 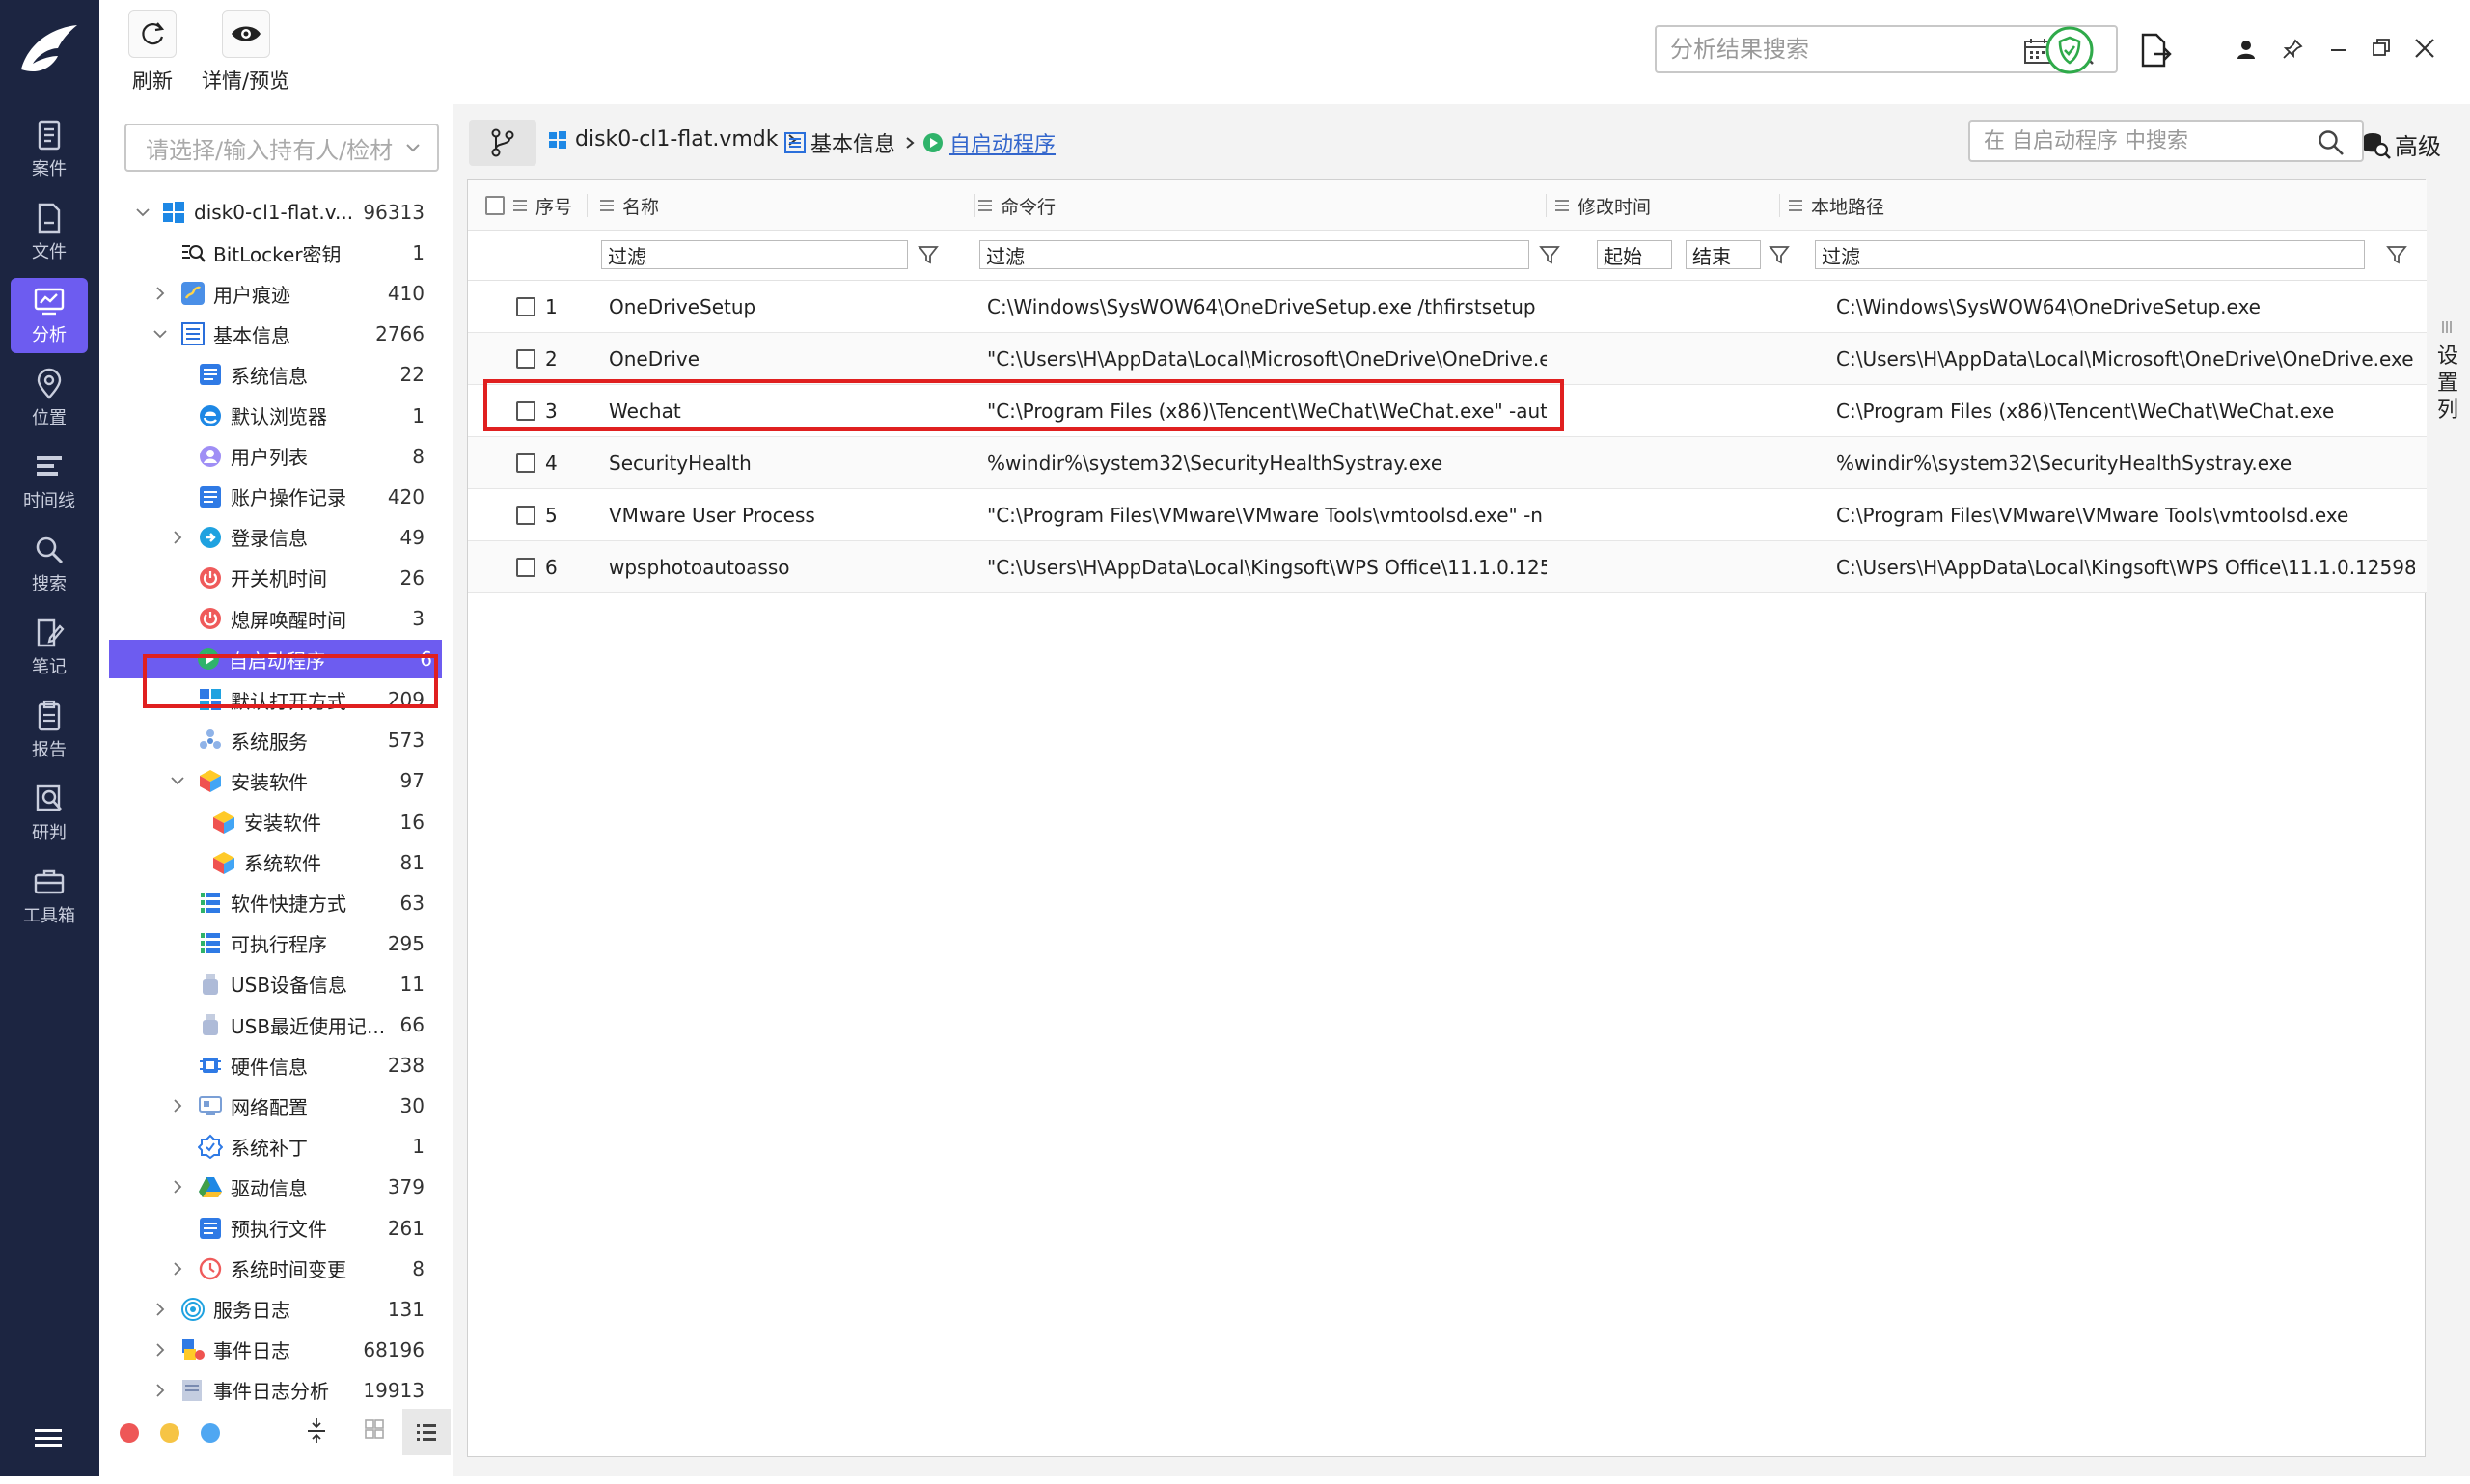 I want to click on minimize-icon, so click(x=2338, y=49).